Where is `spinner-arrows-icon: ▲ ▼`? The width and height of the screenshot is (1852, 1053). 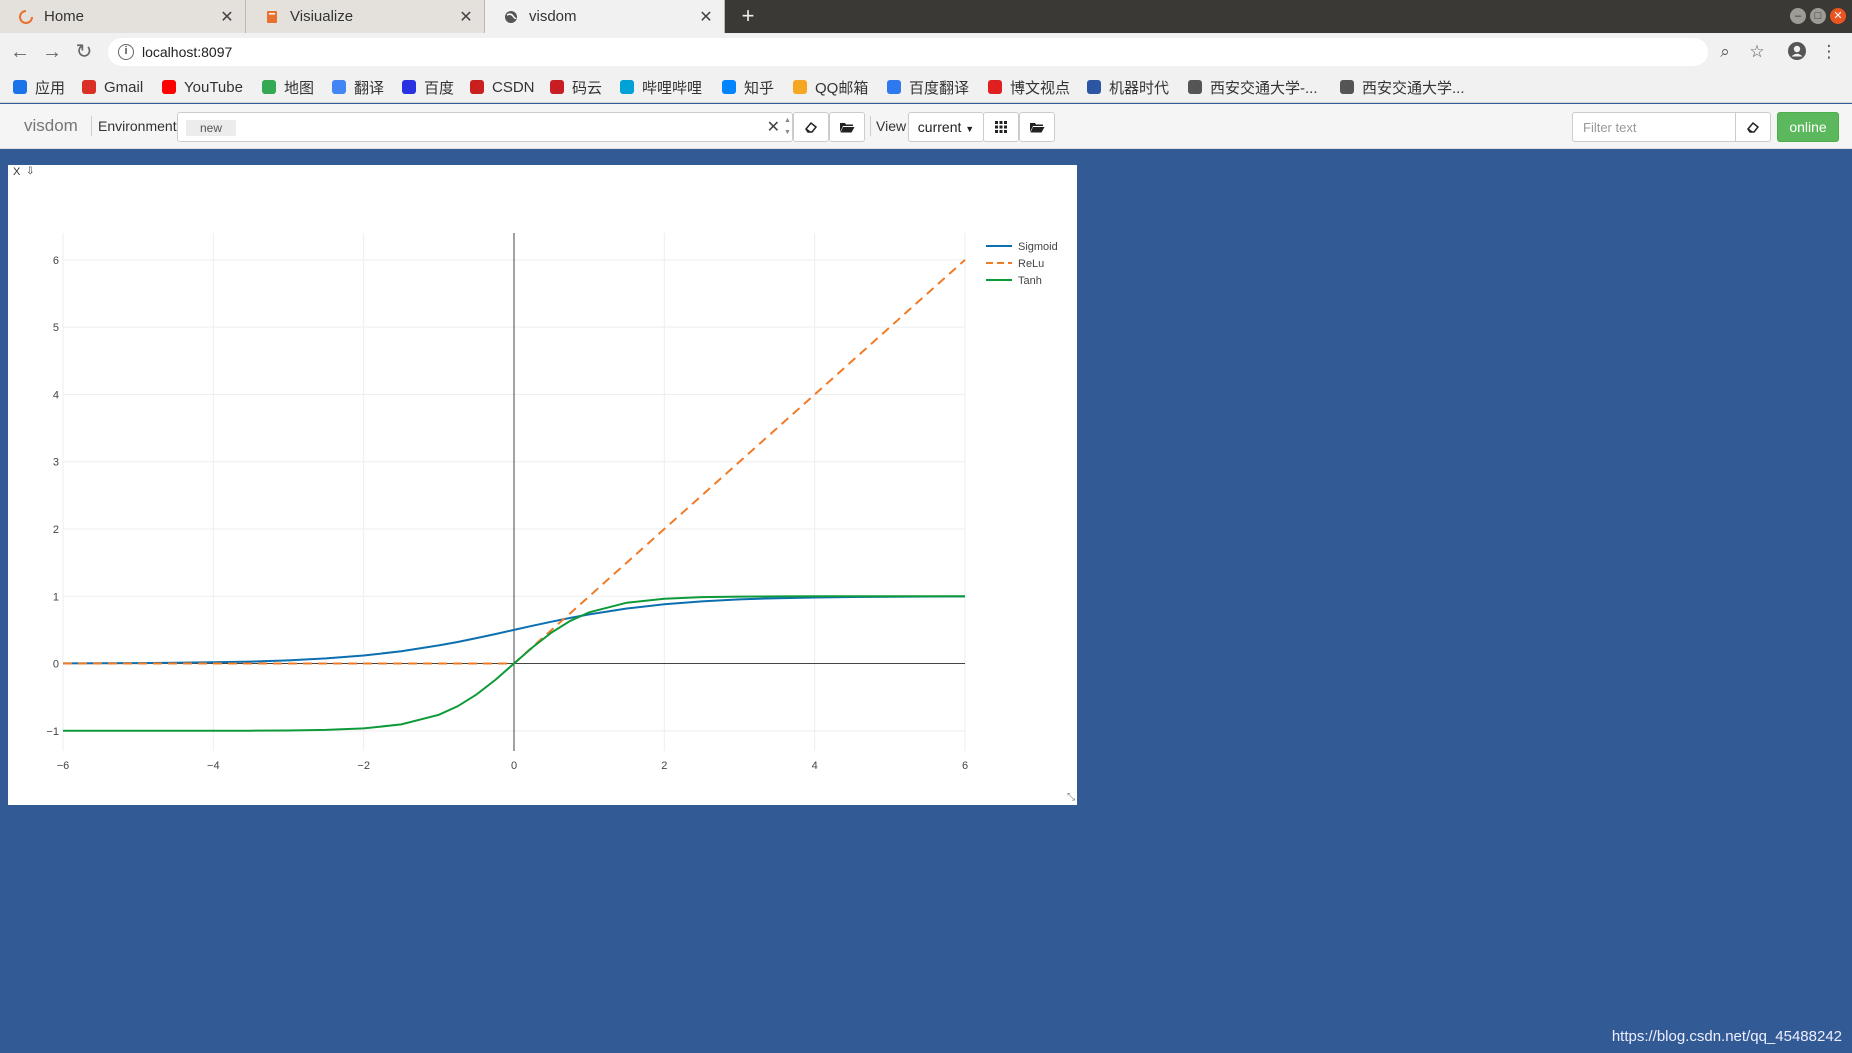
spinner-arrows-icon: ▲ ▼ is located at coordinates (788, 127).